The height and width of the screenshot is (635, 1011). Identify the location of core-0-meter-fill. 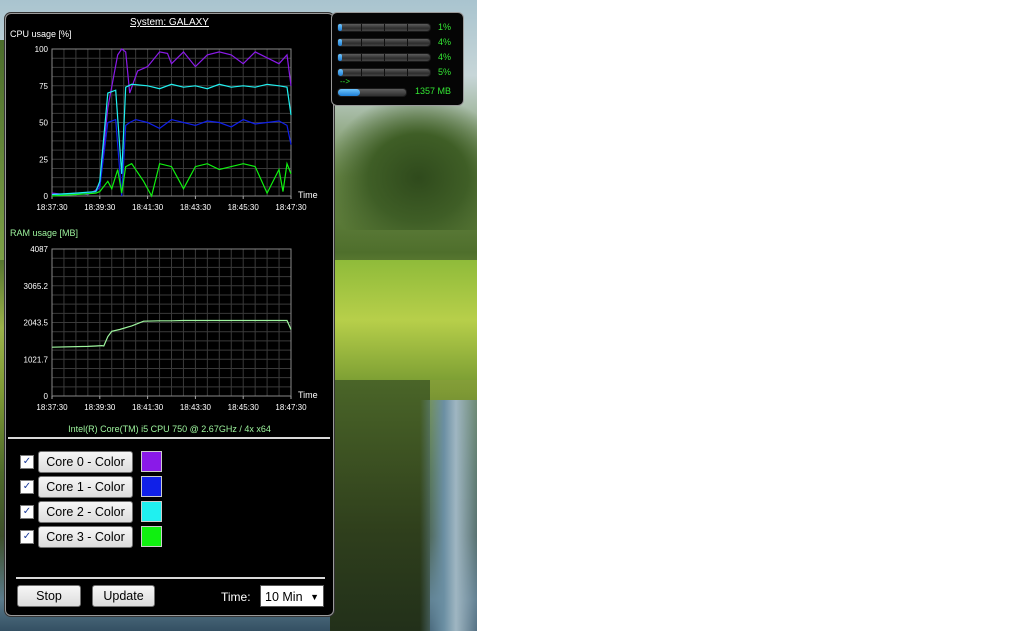
(340, 27).